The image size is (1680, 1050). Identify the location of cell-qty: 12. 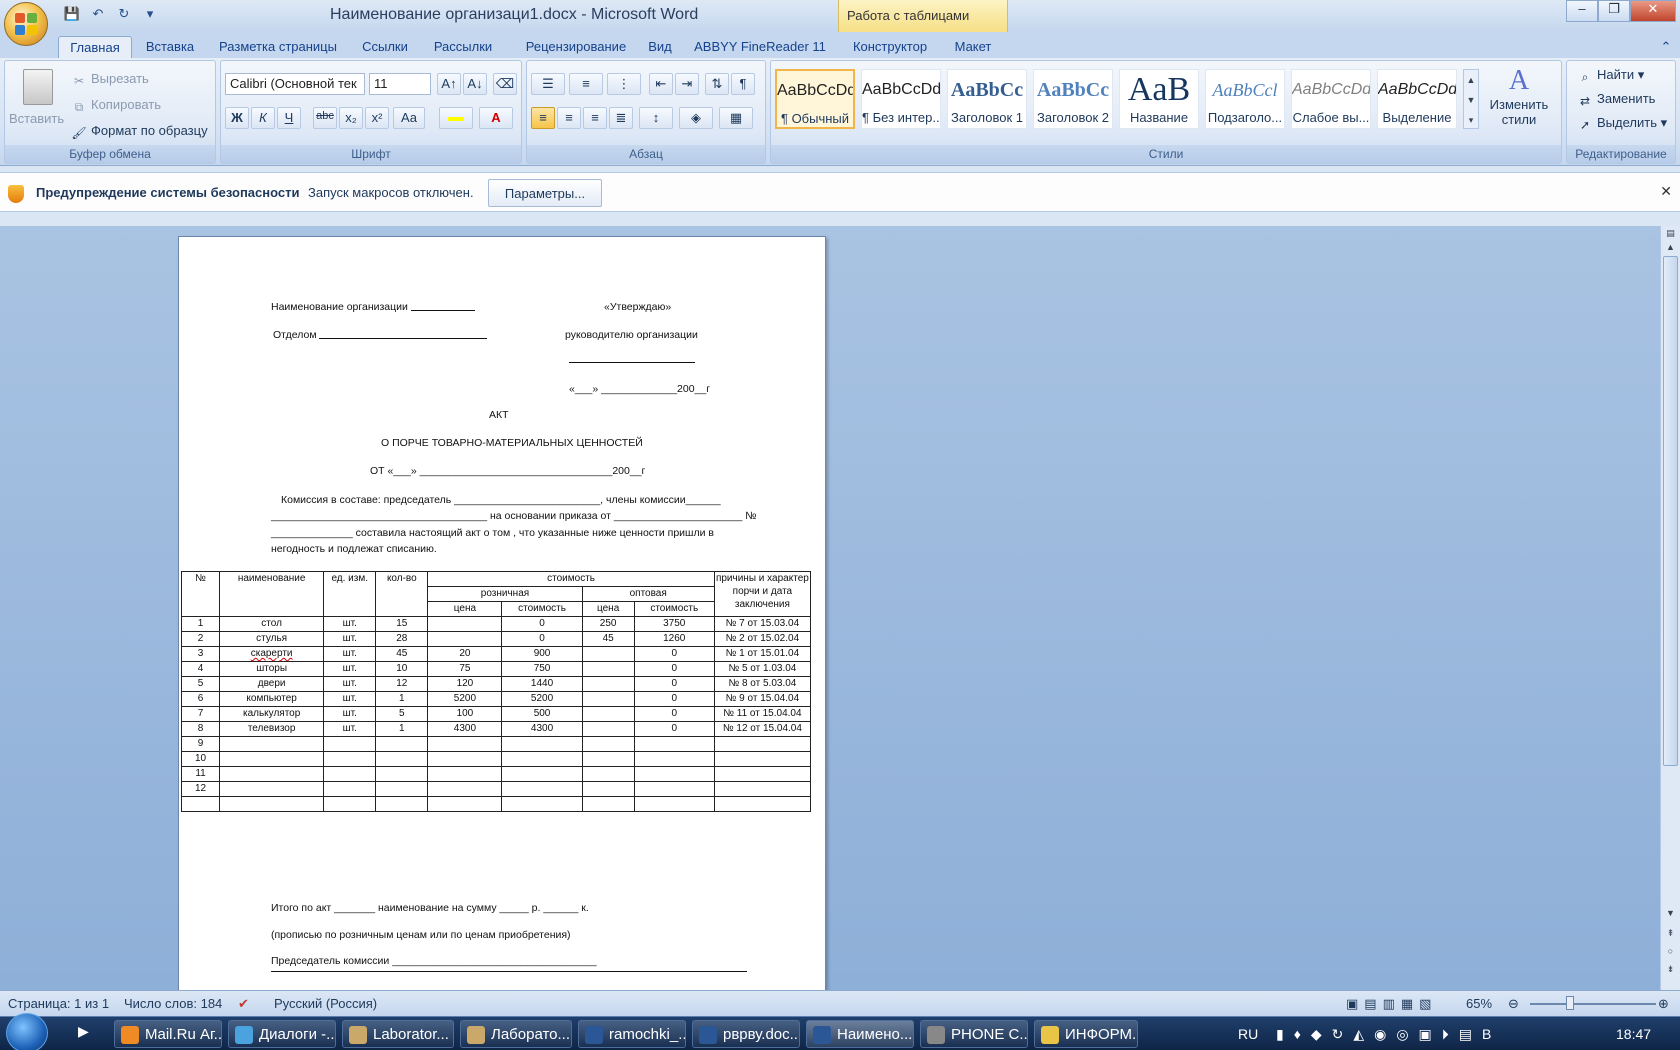
(402, 684).